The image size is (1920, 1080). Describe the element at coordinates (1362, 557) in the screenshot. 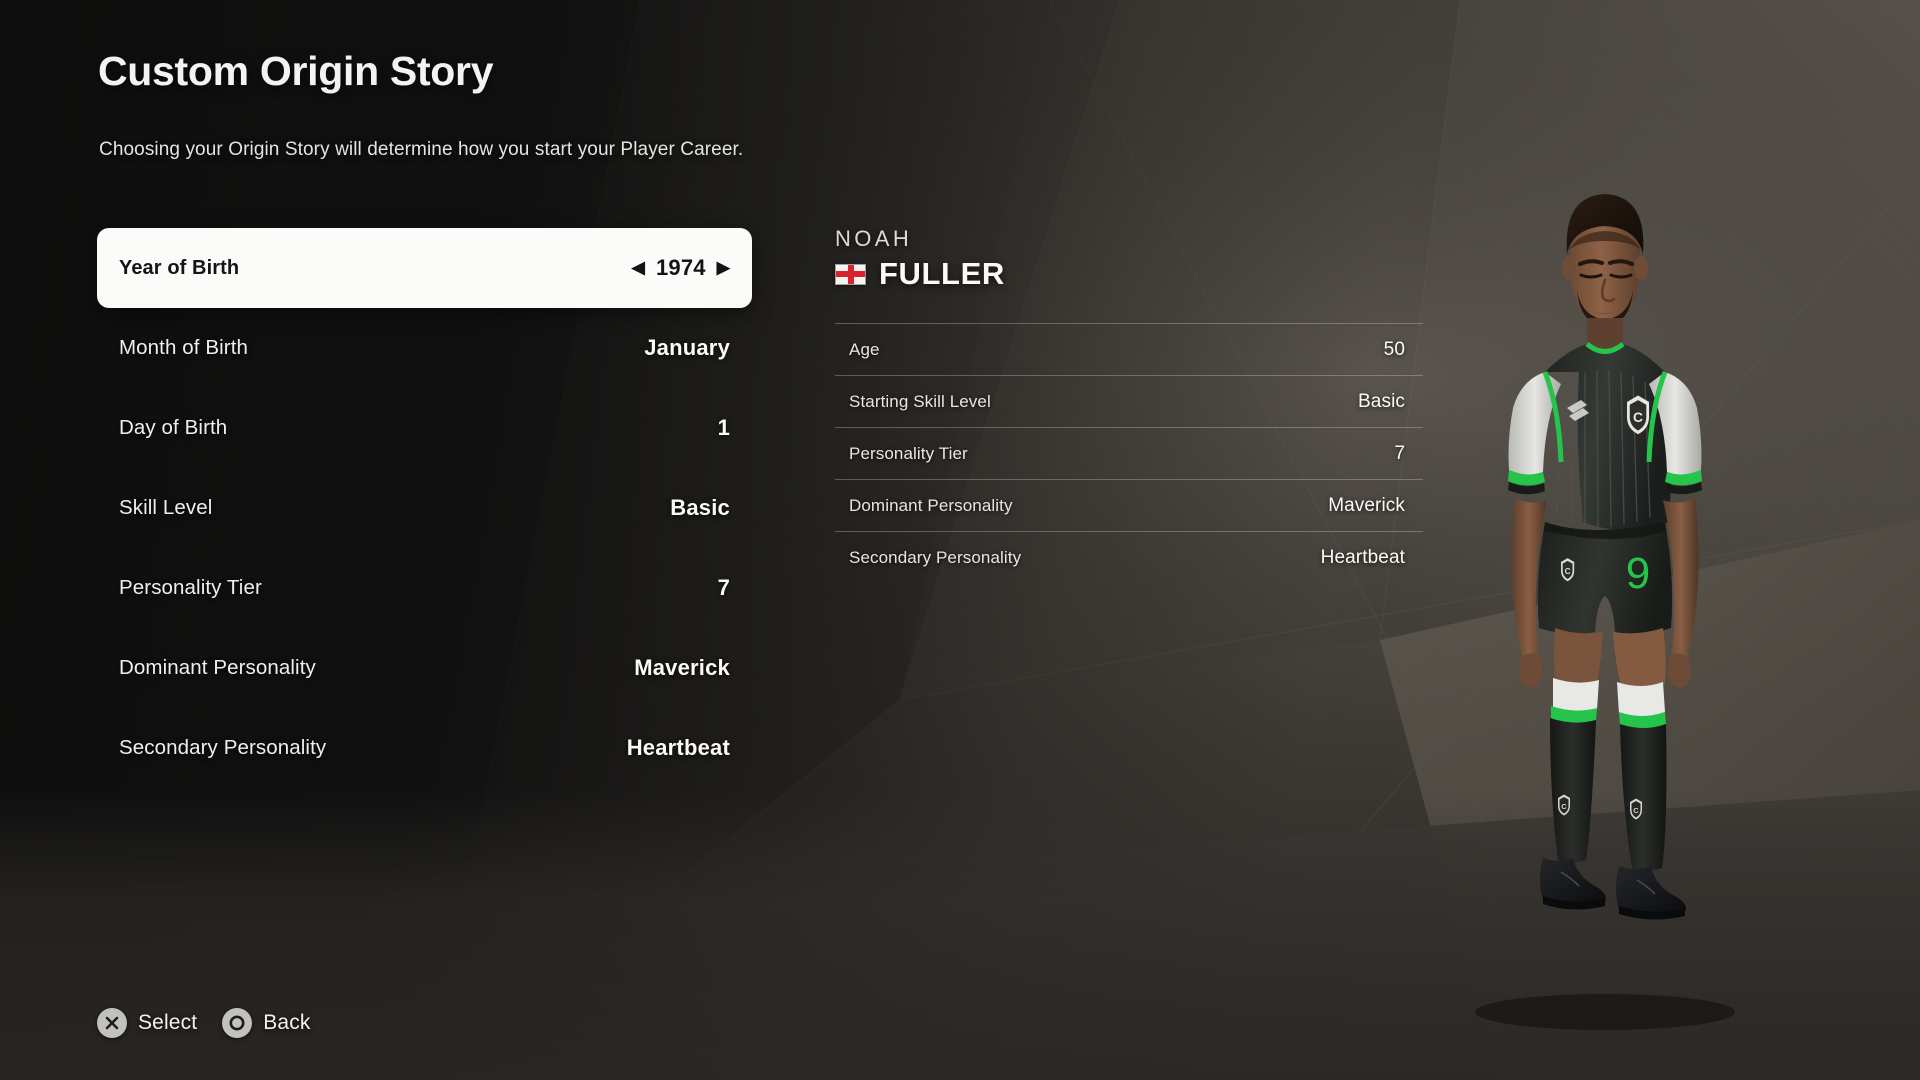

I see `stat-value: Heartbeat` at that location.